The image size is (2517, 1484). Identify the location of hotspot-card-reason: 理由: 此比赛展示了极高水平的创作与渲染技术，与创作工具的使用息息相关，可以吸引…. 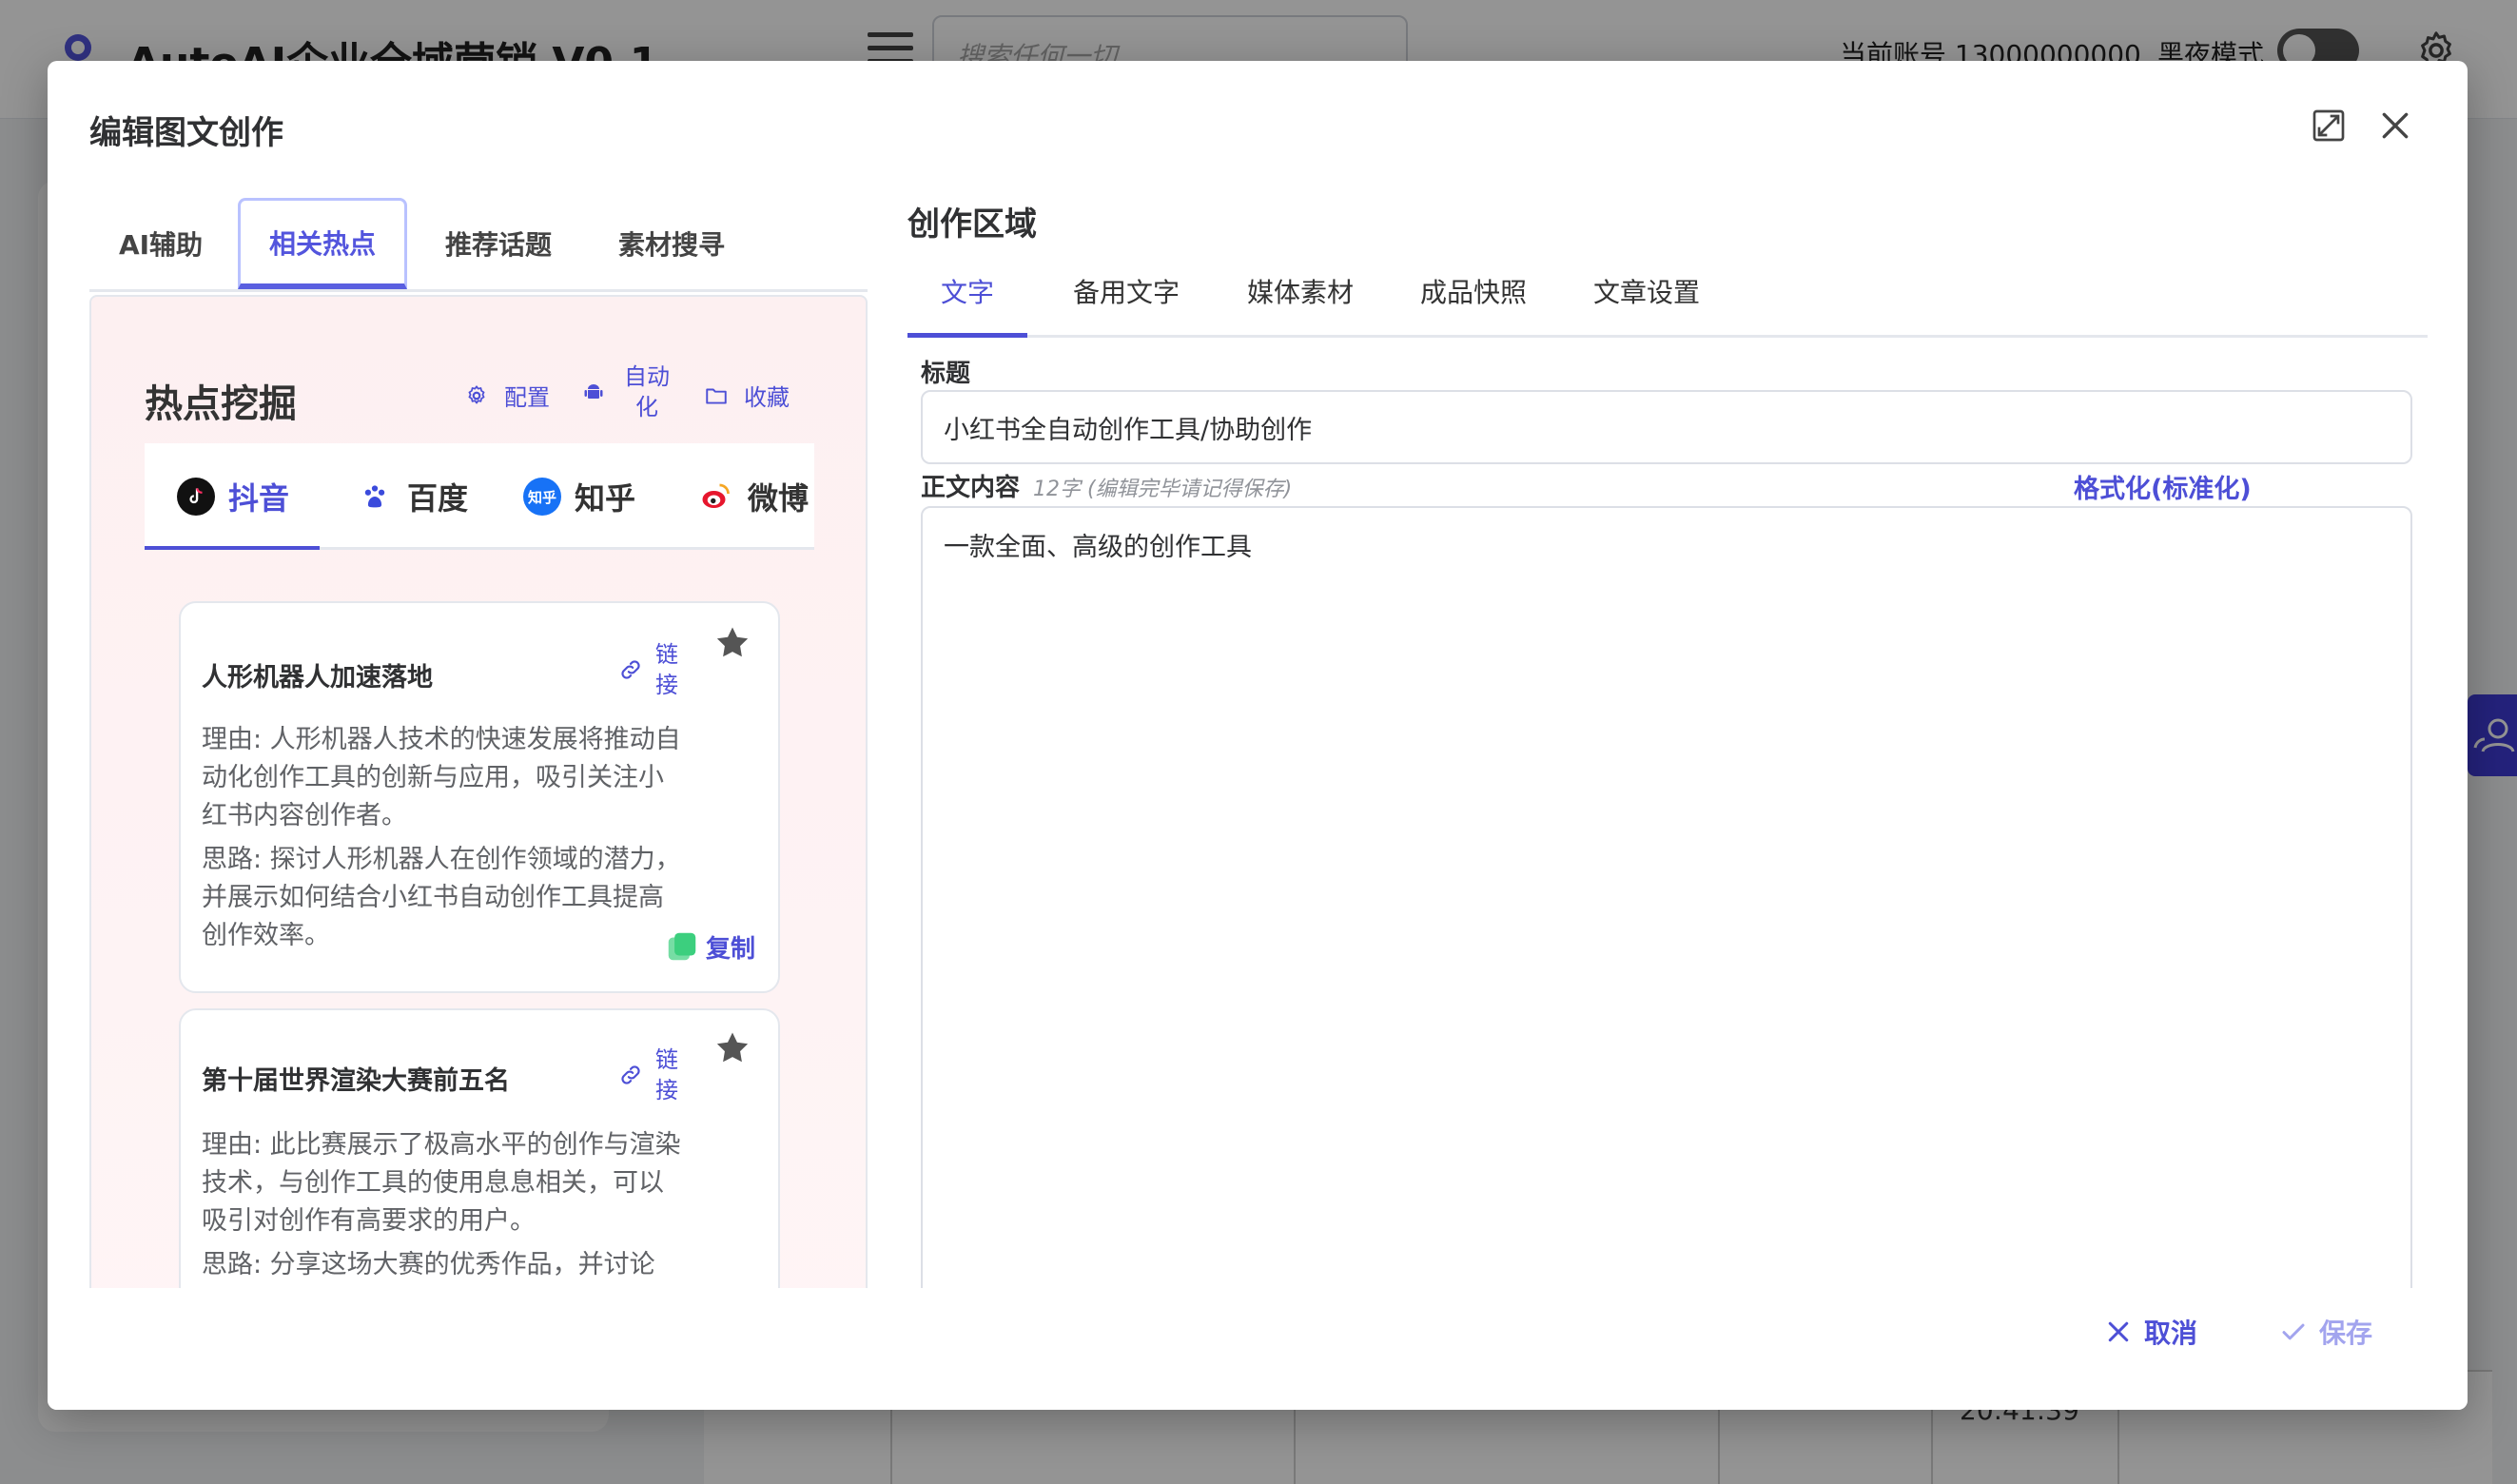
(441, 1183).